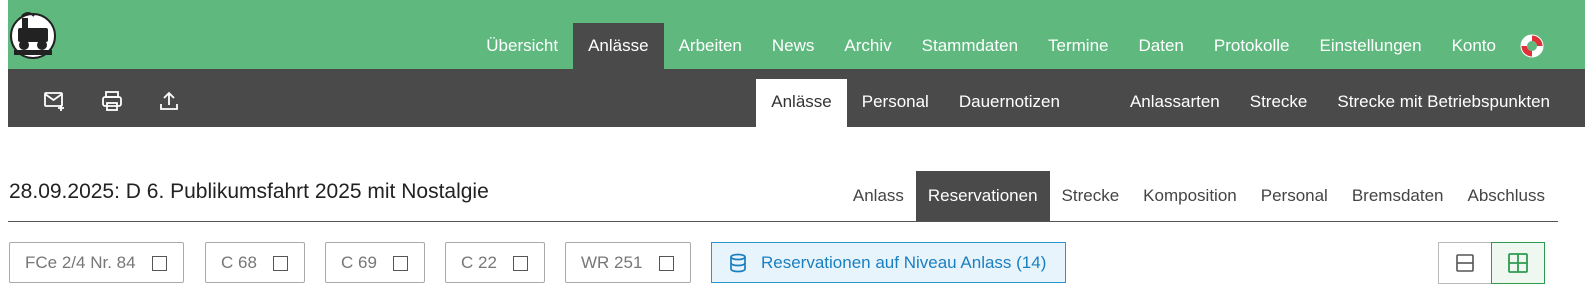 This screenshot has height=307, width=1585. What do you see at coordinates (1518, 263) in the screenshot?
I see `grid-view-icon` at bounding box center [1518, 263].